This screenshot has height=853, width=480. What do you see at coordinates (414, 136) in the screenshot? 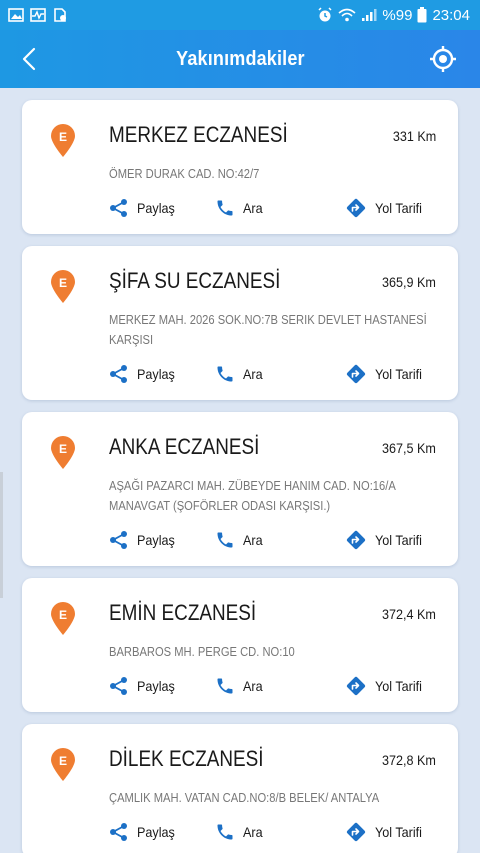
I see `pharmacy-distance: 331 Km` at bounding box center [414, 136].